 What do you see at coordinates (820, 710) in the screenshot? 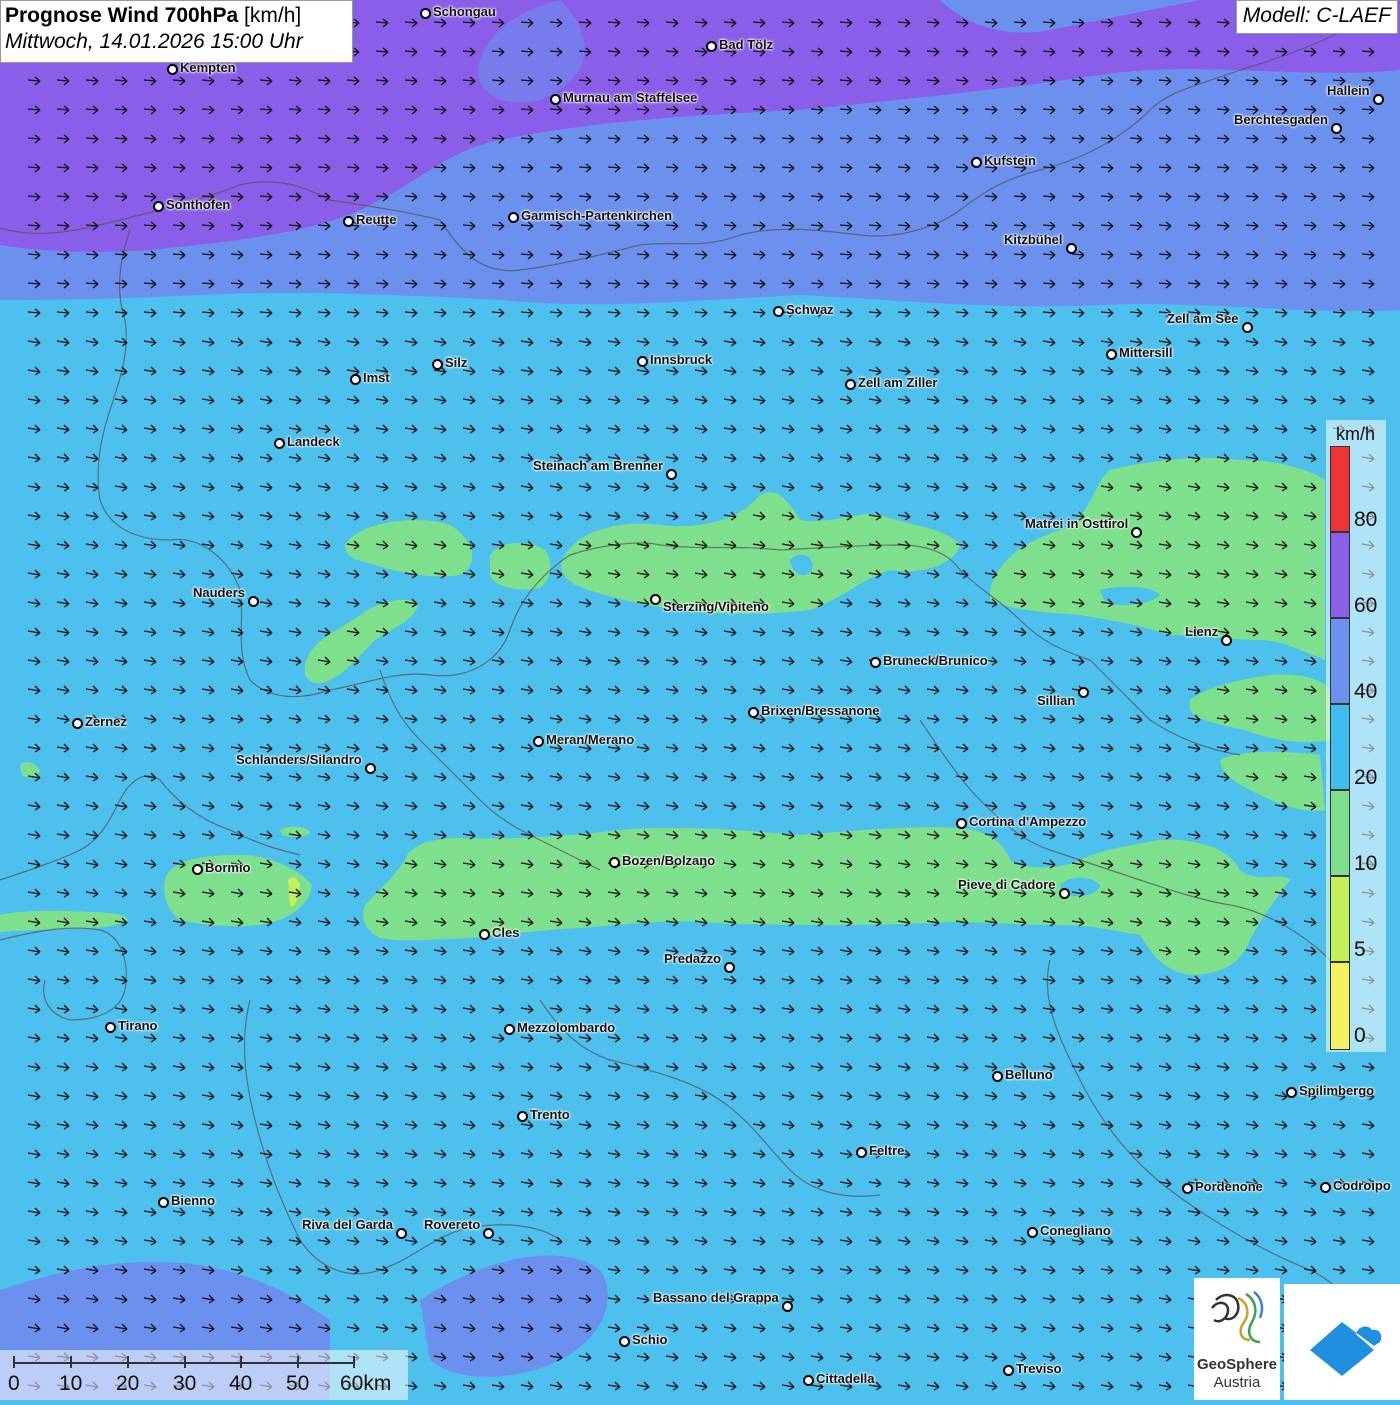
I see `city-label: Brixen/Bressanone` at bounding box center [820, 710].